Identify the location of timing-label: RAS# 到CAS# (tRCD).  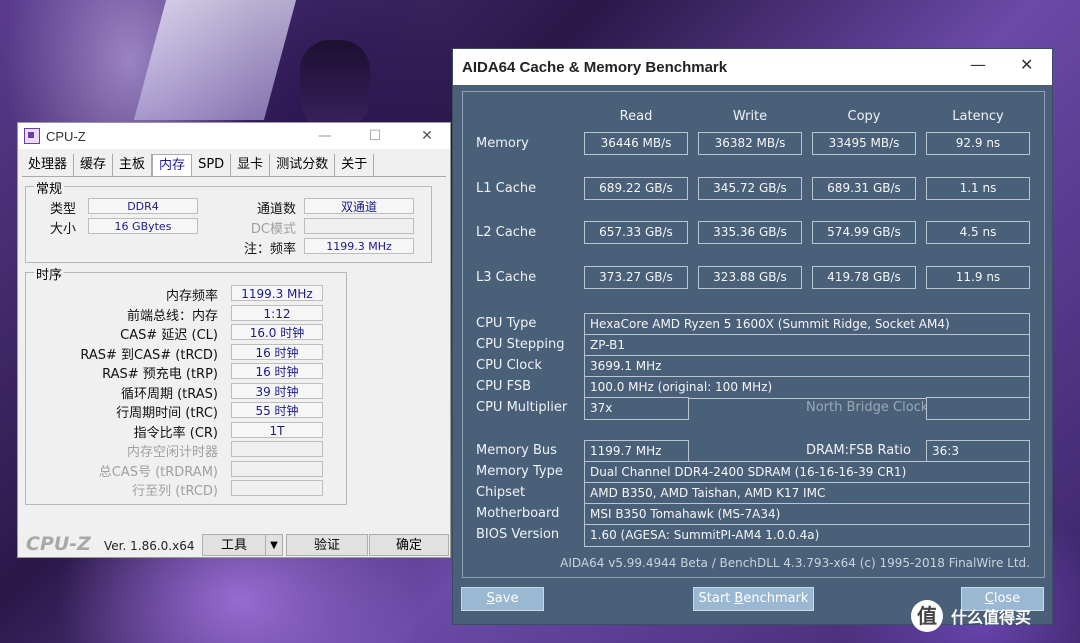
(149, 355).